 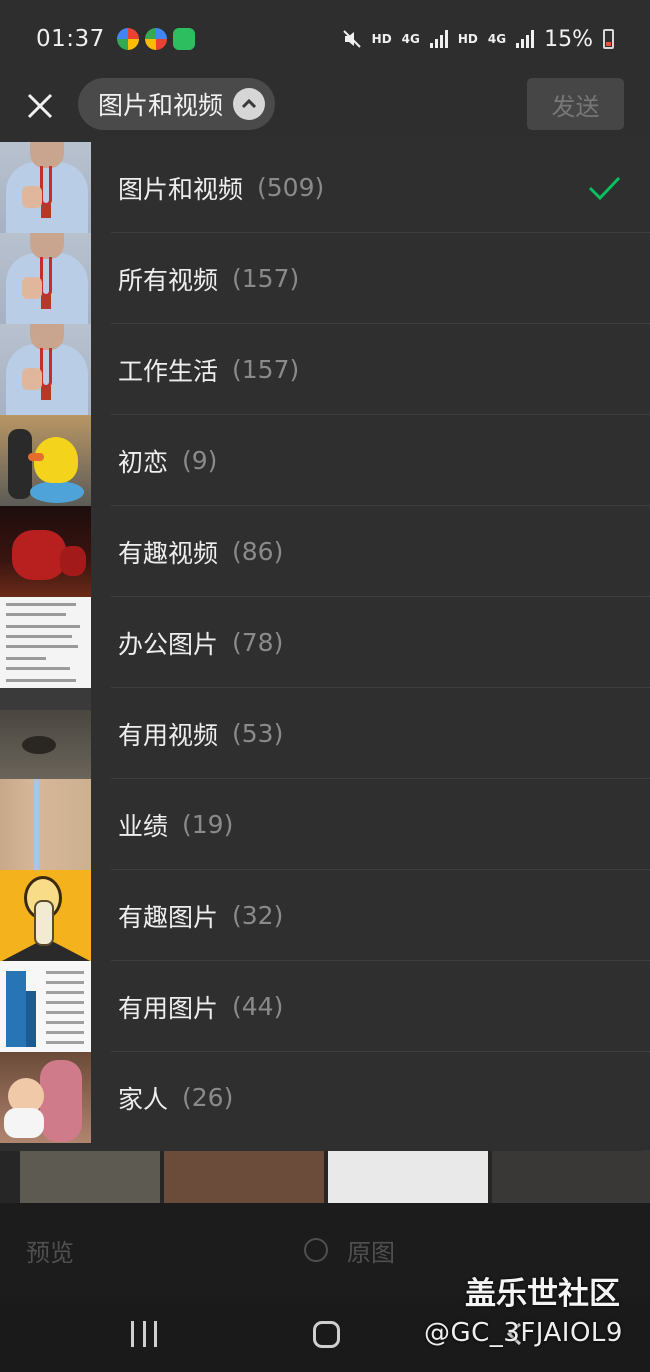 I want to click on album-text: 所有视频 (157), so click(x=208, y=278).